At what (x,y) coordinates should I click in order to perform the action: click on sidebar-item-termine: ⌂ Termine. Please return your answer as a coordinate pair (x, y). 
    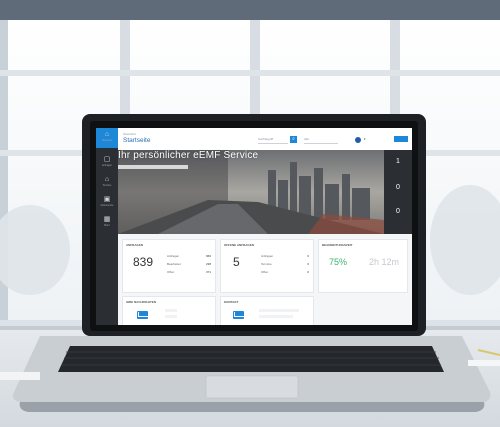
    Looking at the image, I should click on (107, 181).